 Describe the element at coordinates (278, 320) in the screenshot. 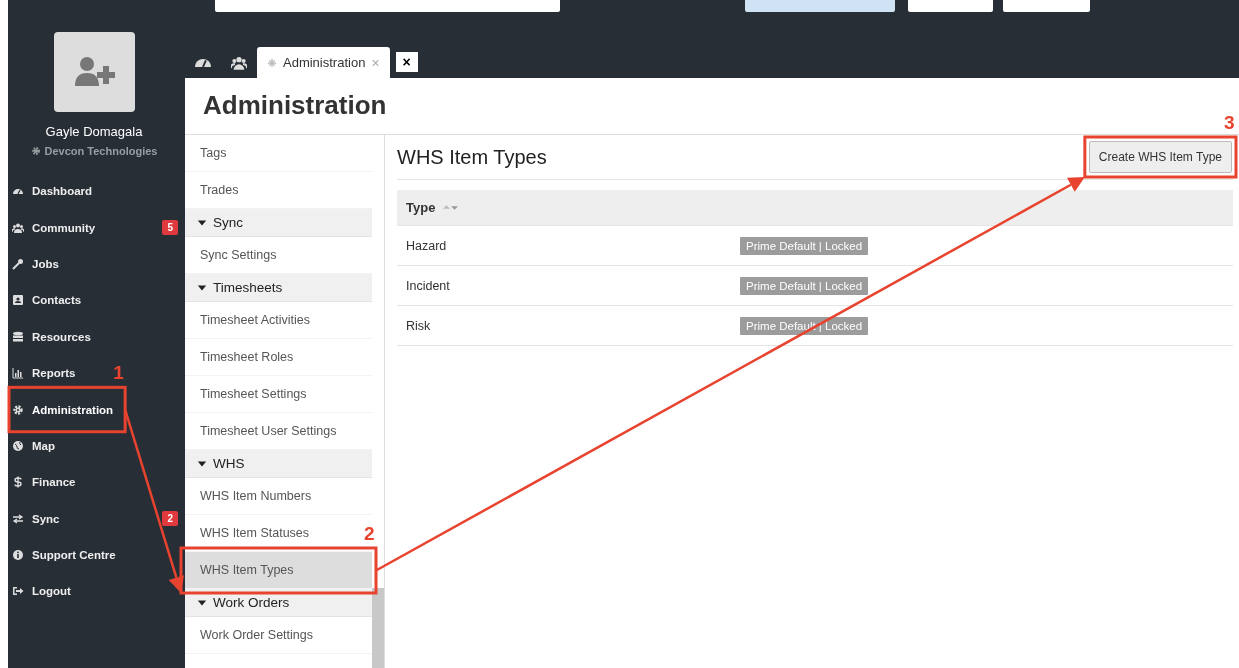

I see `submenu-item: Timesheet Activities` at that location.